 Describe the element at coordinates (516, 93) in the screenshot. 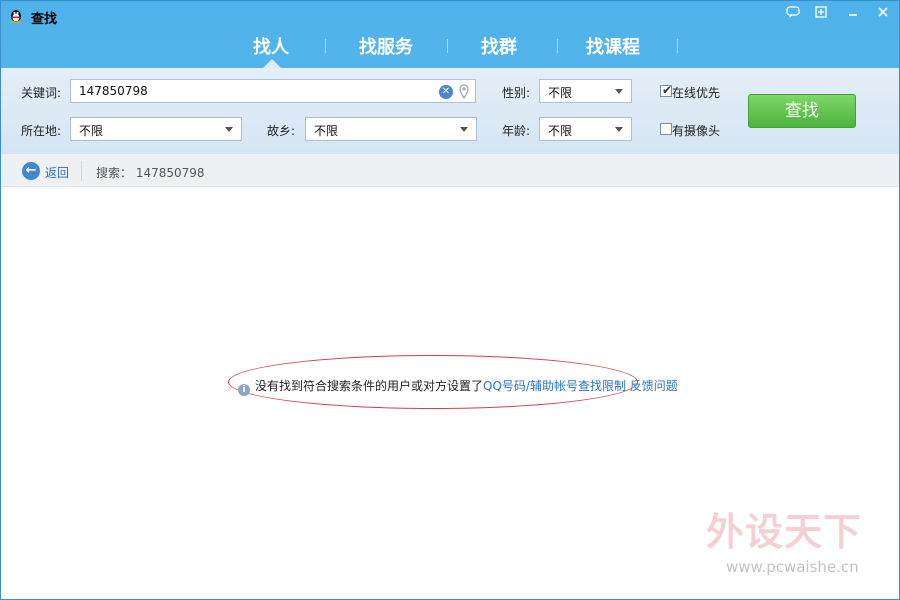

I see `gender-label: 性别:` at that location.